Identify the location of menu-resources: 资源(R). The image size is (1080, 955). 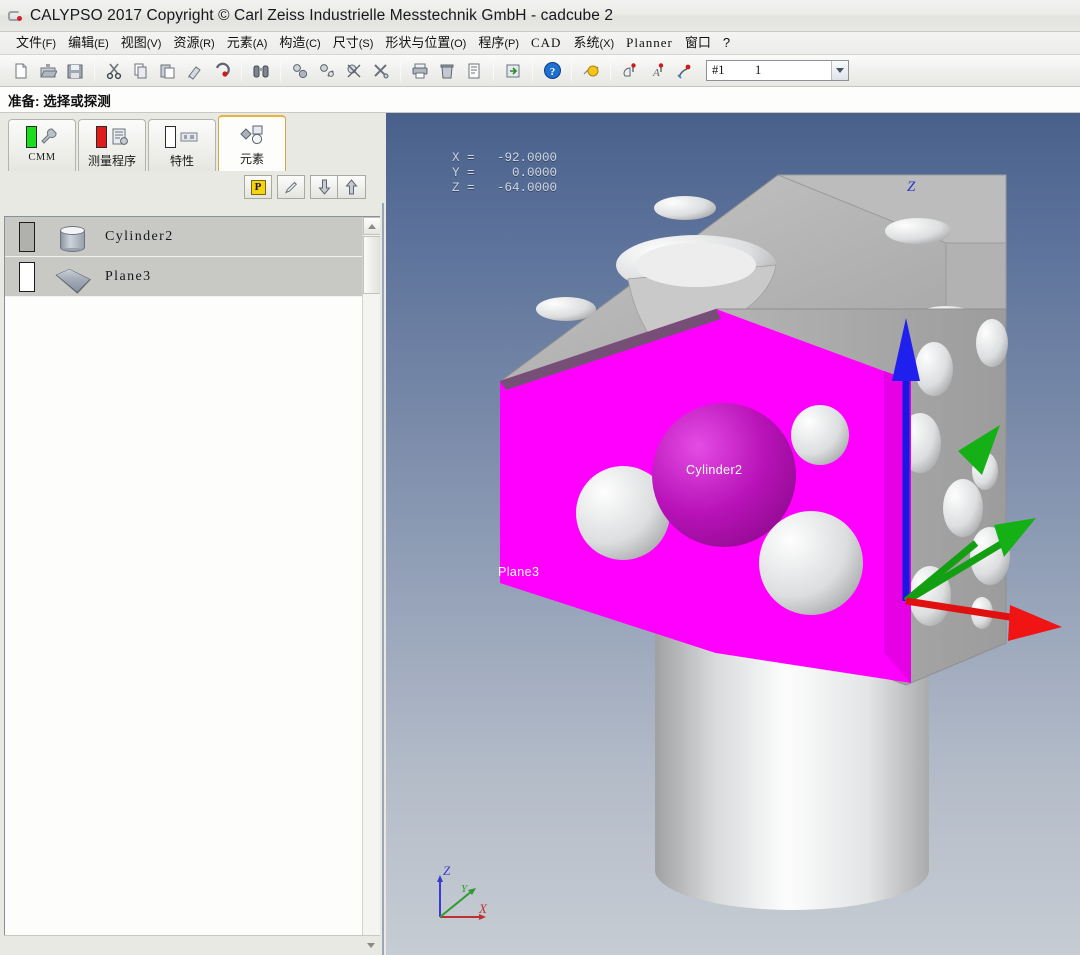
(193, 43).